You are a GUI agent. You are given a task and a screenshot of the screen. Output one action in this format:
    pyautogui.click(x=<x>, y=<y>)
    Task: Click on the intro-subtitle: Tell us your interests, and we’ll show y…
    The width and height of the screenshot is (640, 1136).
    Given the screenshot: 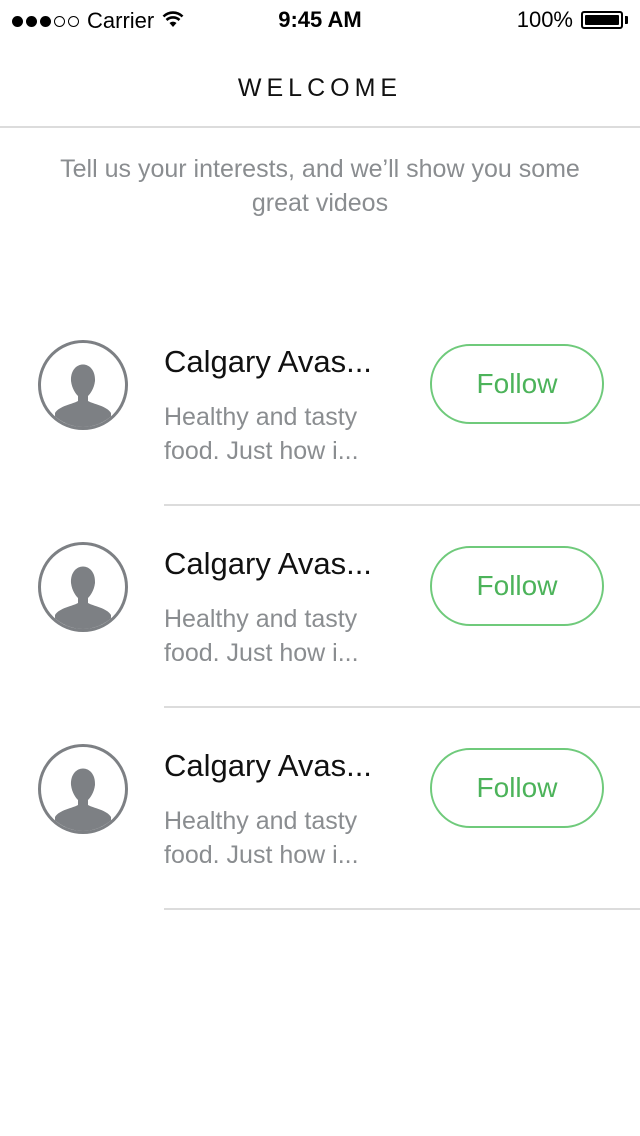 What is the action you would take?
    pyautogui.click(x=320, y=186)
    